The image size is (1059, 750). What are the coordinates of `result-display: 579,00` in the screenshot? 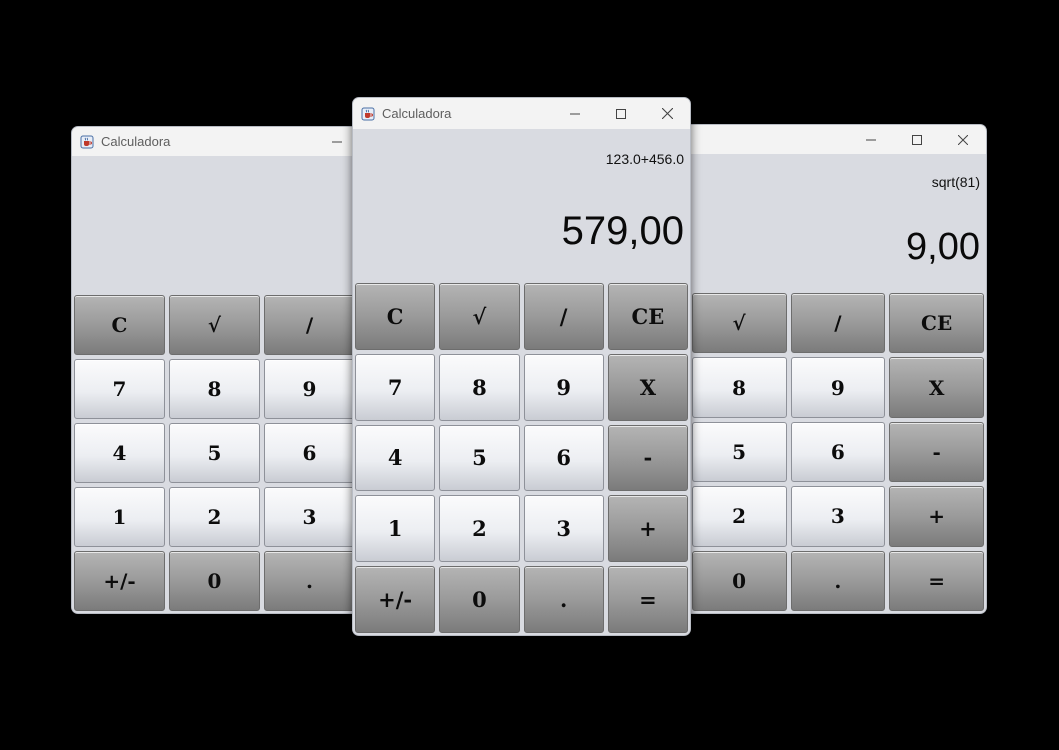 It's located at (622, 231).